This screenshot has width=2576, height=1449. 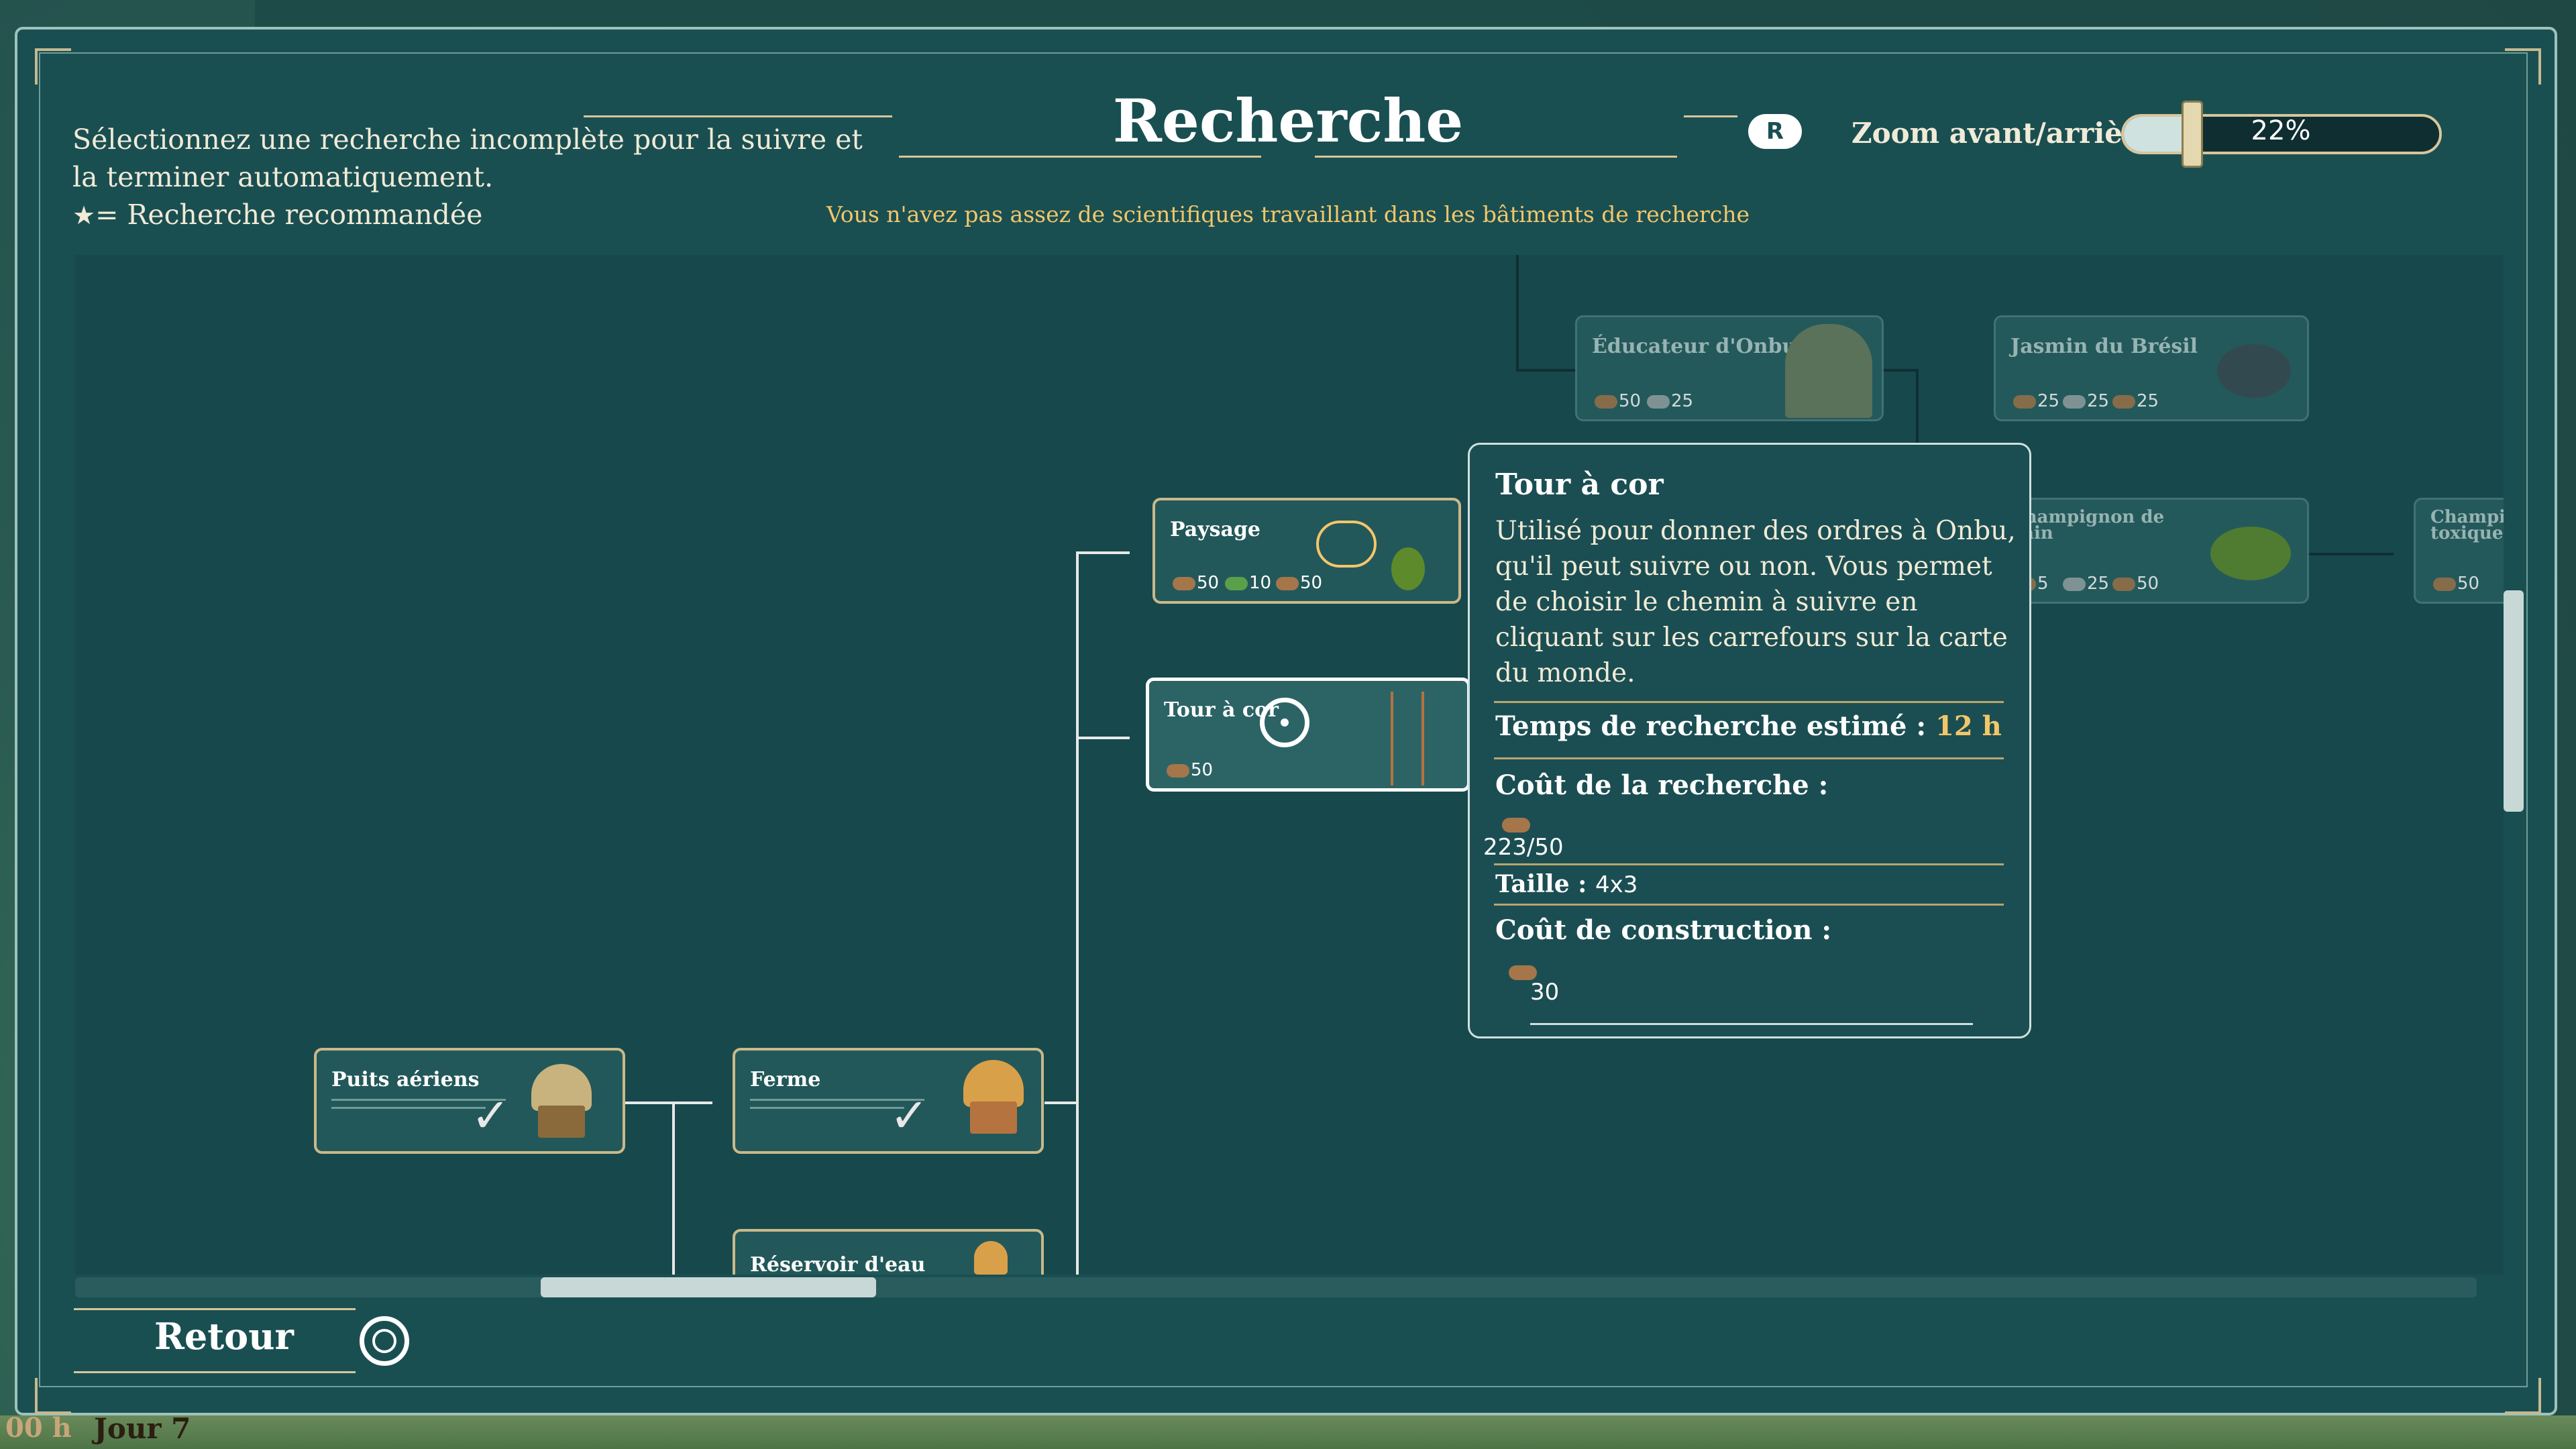 I want to click on zoom-value: 22%, so click(x=2281, y=130).